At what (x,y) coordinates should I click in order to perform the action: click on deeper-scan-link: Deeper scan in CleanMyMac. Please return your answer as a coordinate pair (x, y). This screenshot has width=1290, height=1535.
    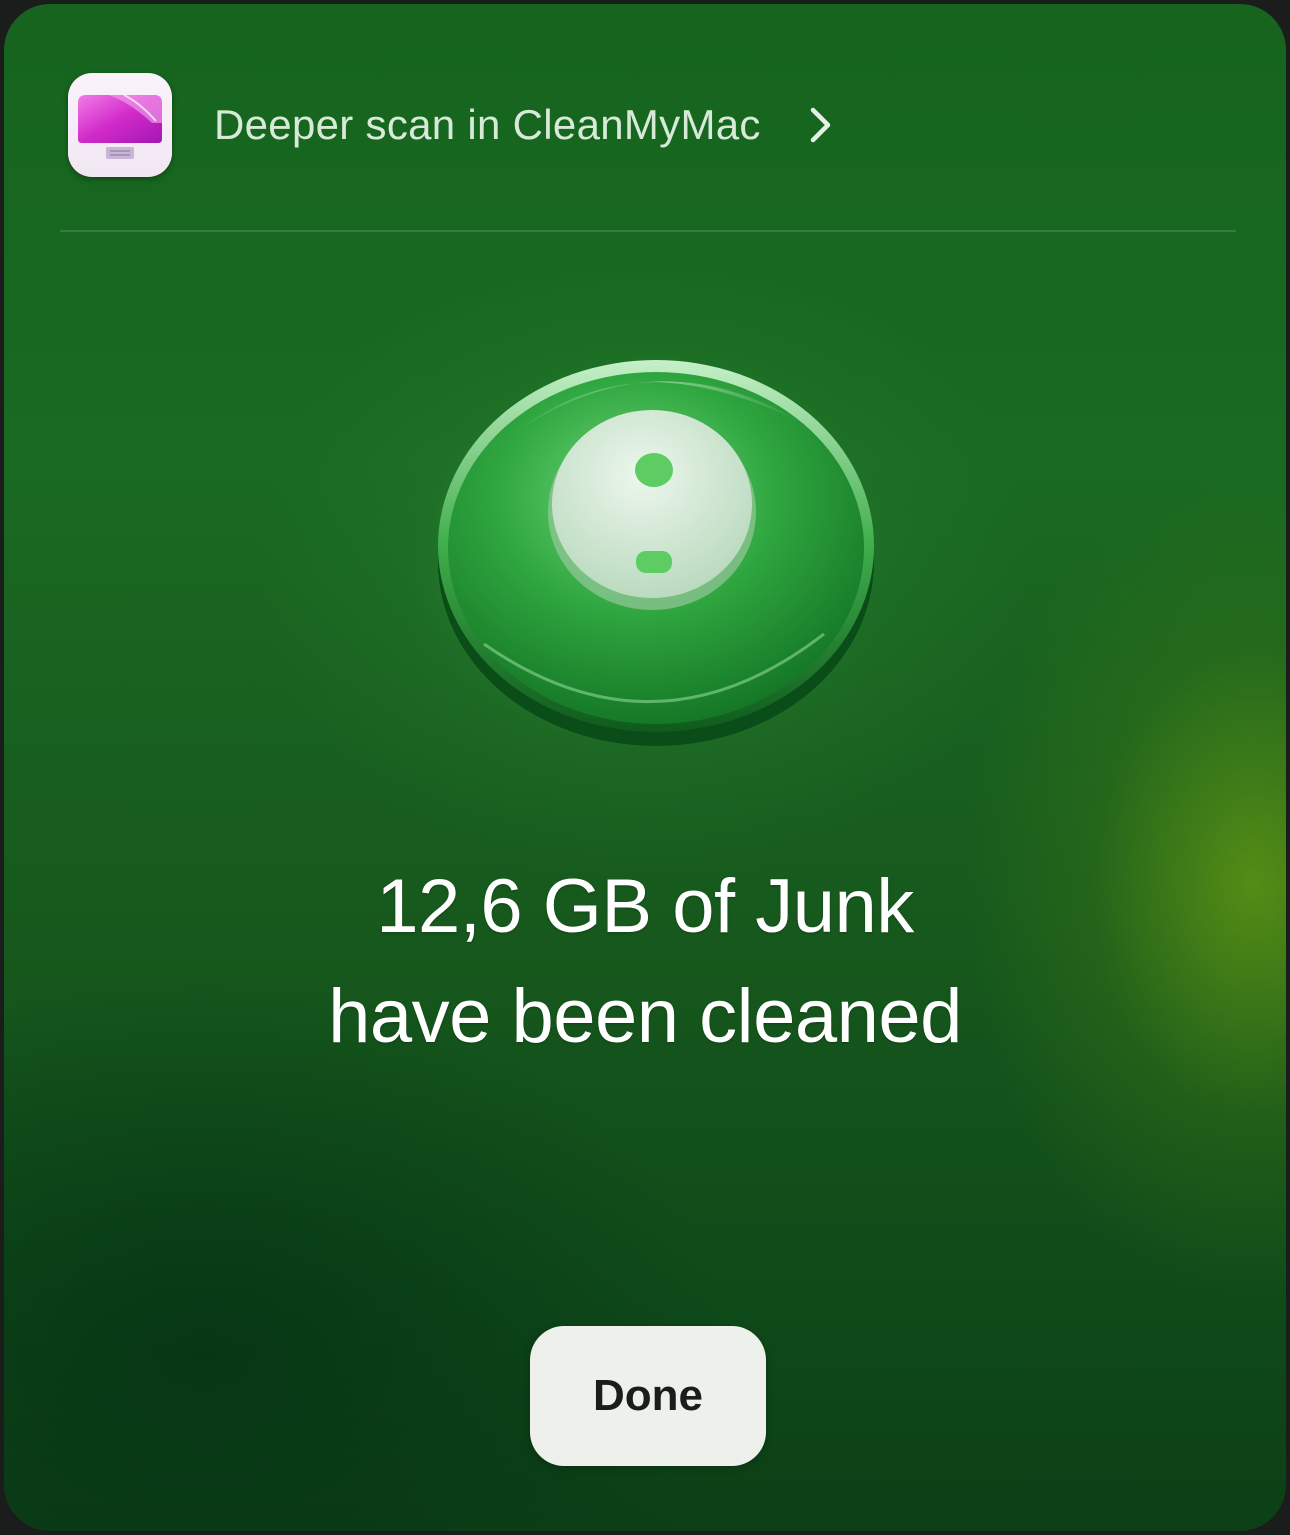
    Looking at the image, I should click on (451, 125).